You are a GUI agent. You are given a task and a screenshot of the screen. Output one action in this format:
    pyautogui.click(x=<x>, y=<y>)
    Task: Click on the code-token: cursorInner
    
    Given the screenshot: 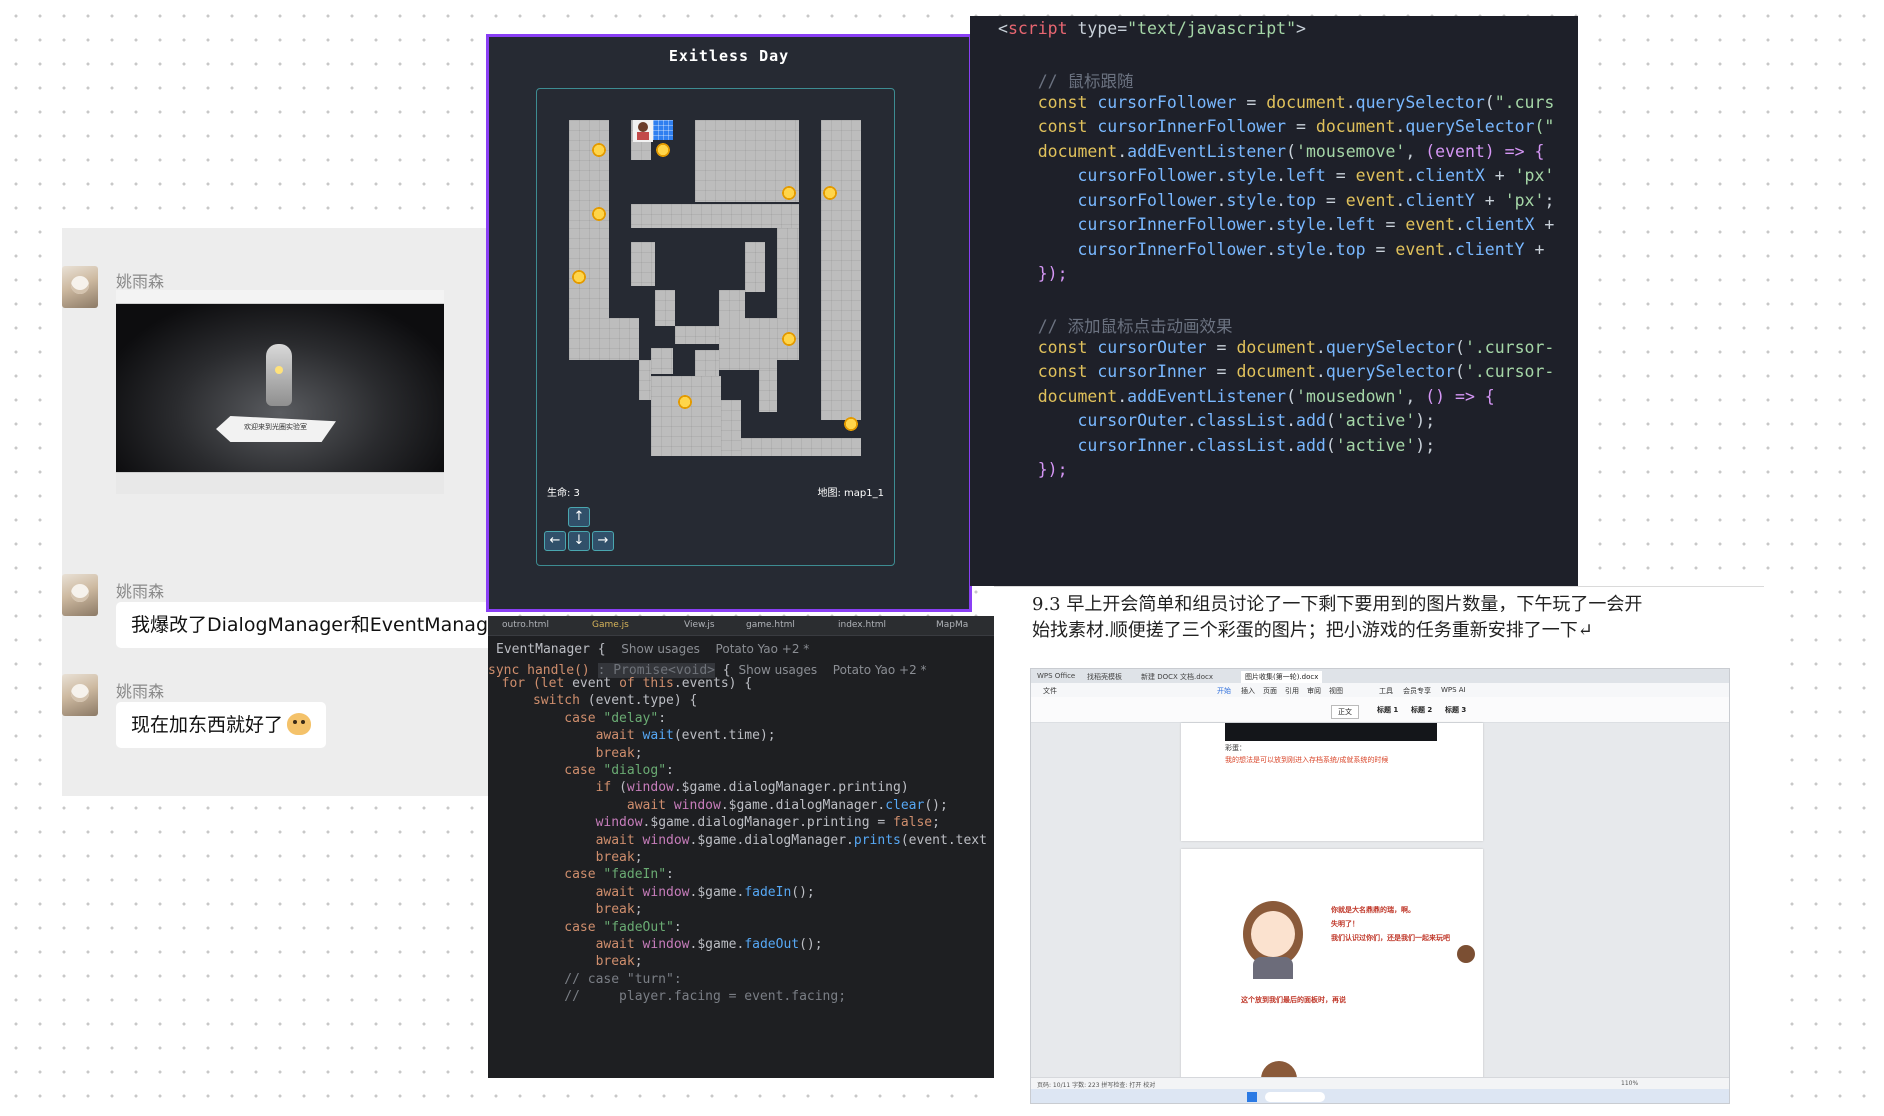 What is the action you would take?
    pyautogui.click(x=1152, y=371)
    